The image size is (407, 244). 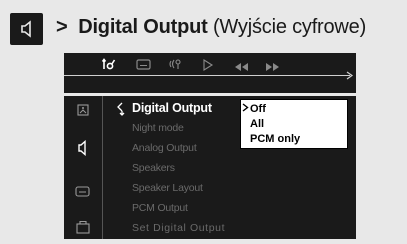 I want to click on title-translation: (Wyjście cyfrowe), so click(x=289, y=27).